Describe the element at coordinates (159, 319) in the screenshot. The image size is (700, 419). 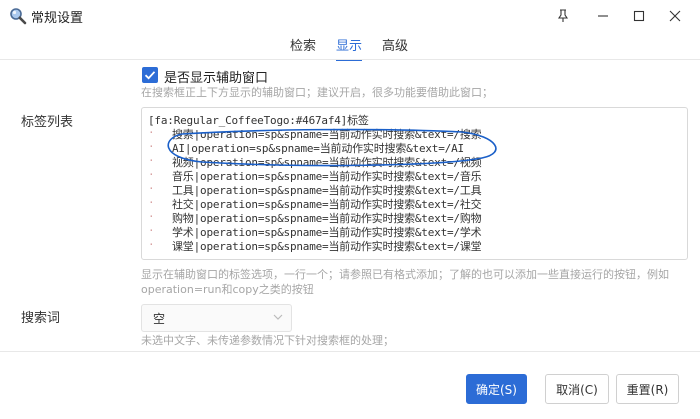
I see `search-term-value: 空` at that location.